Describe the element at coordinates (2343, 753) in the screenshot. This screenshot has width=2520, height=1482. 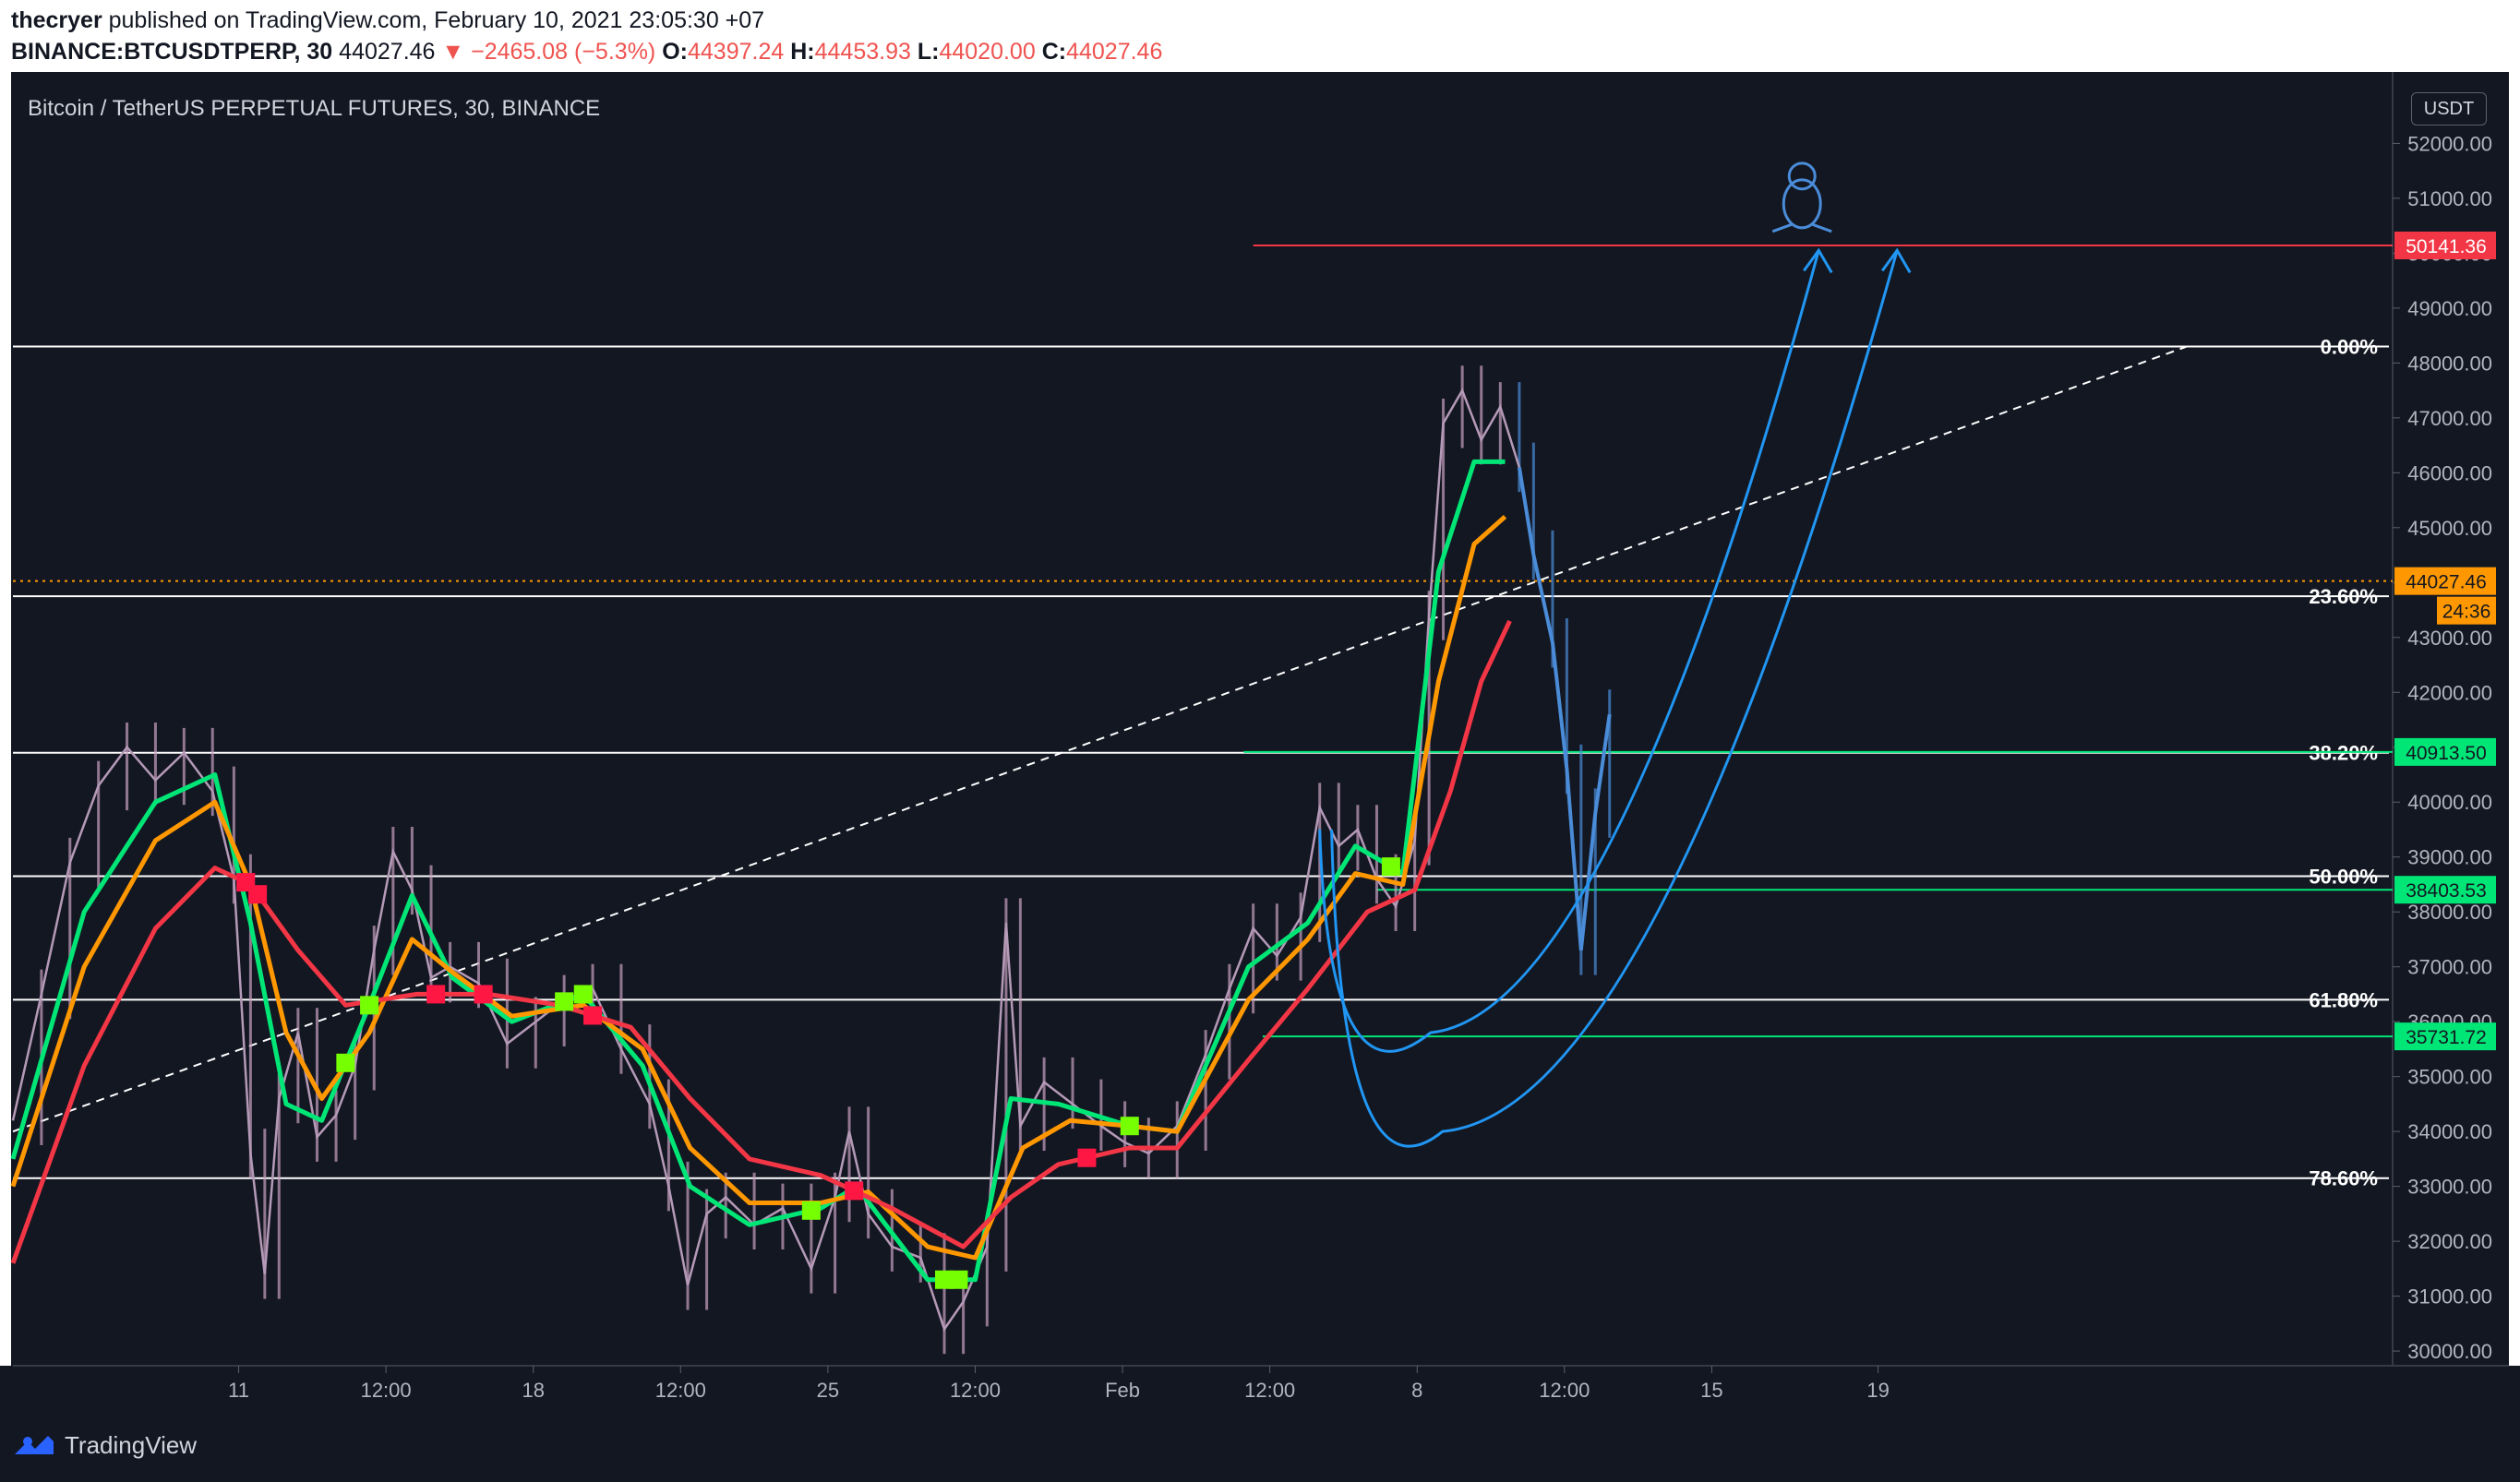
I see `fib-level-label: 38.20%` at that location.